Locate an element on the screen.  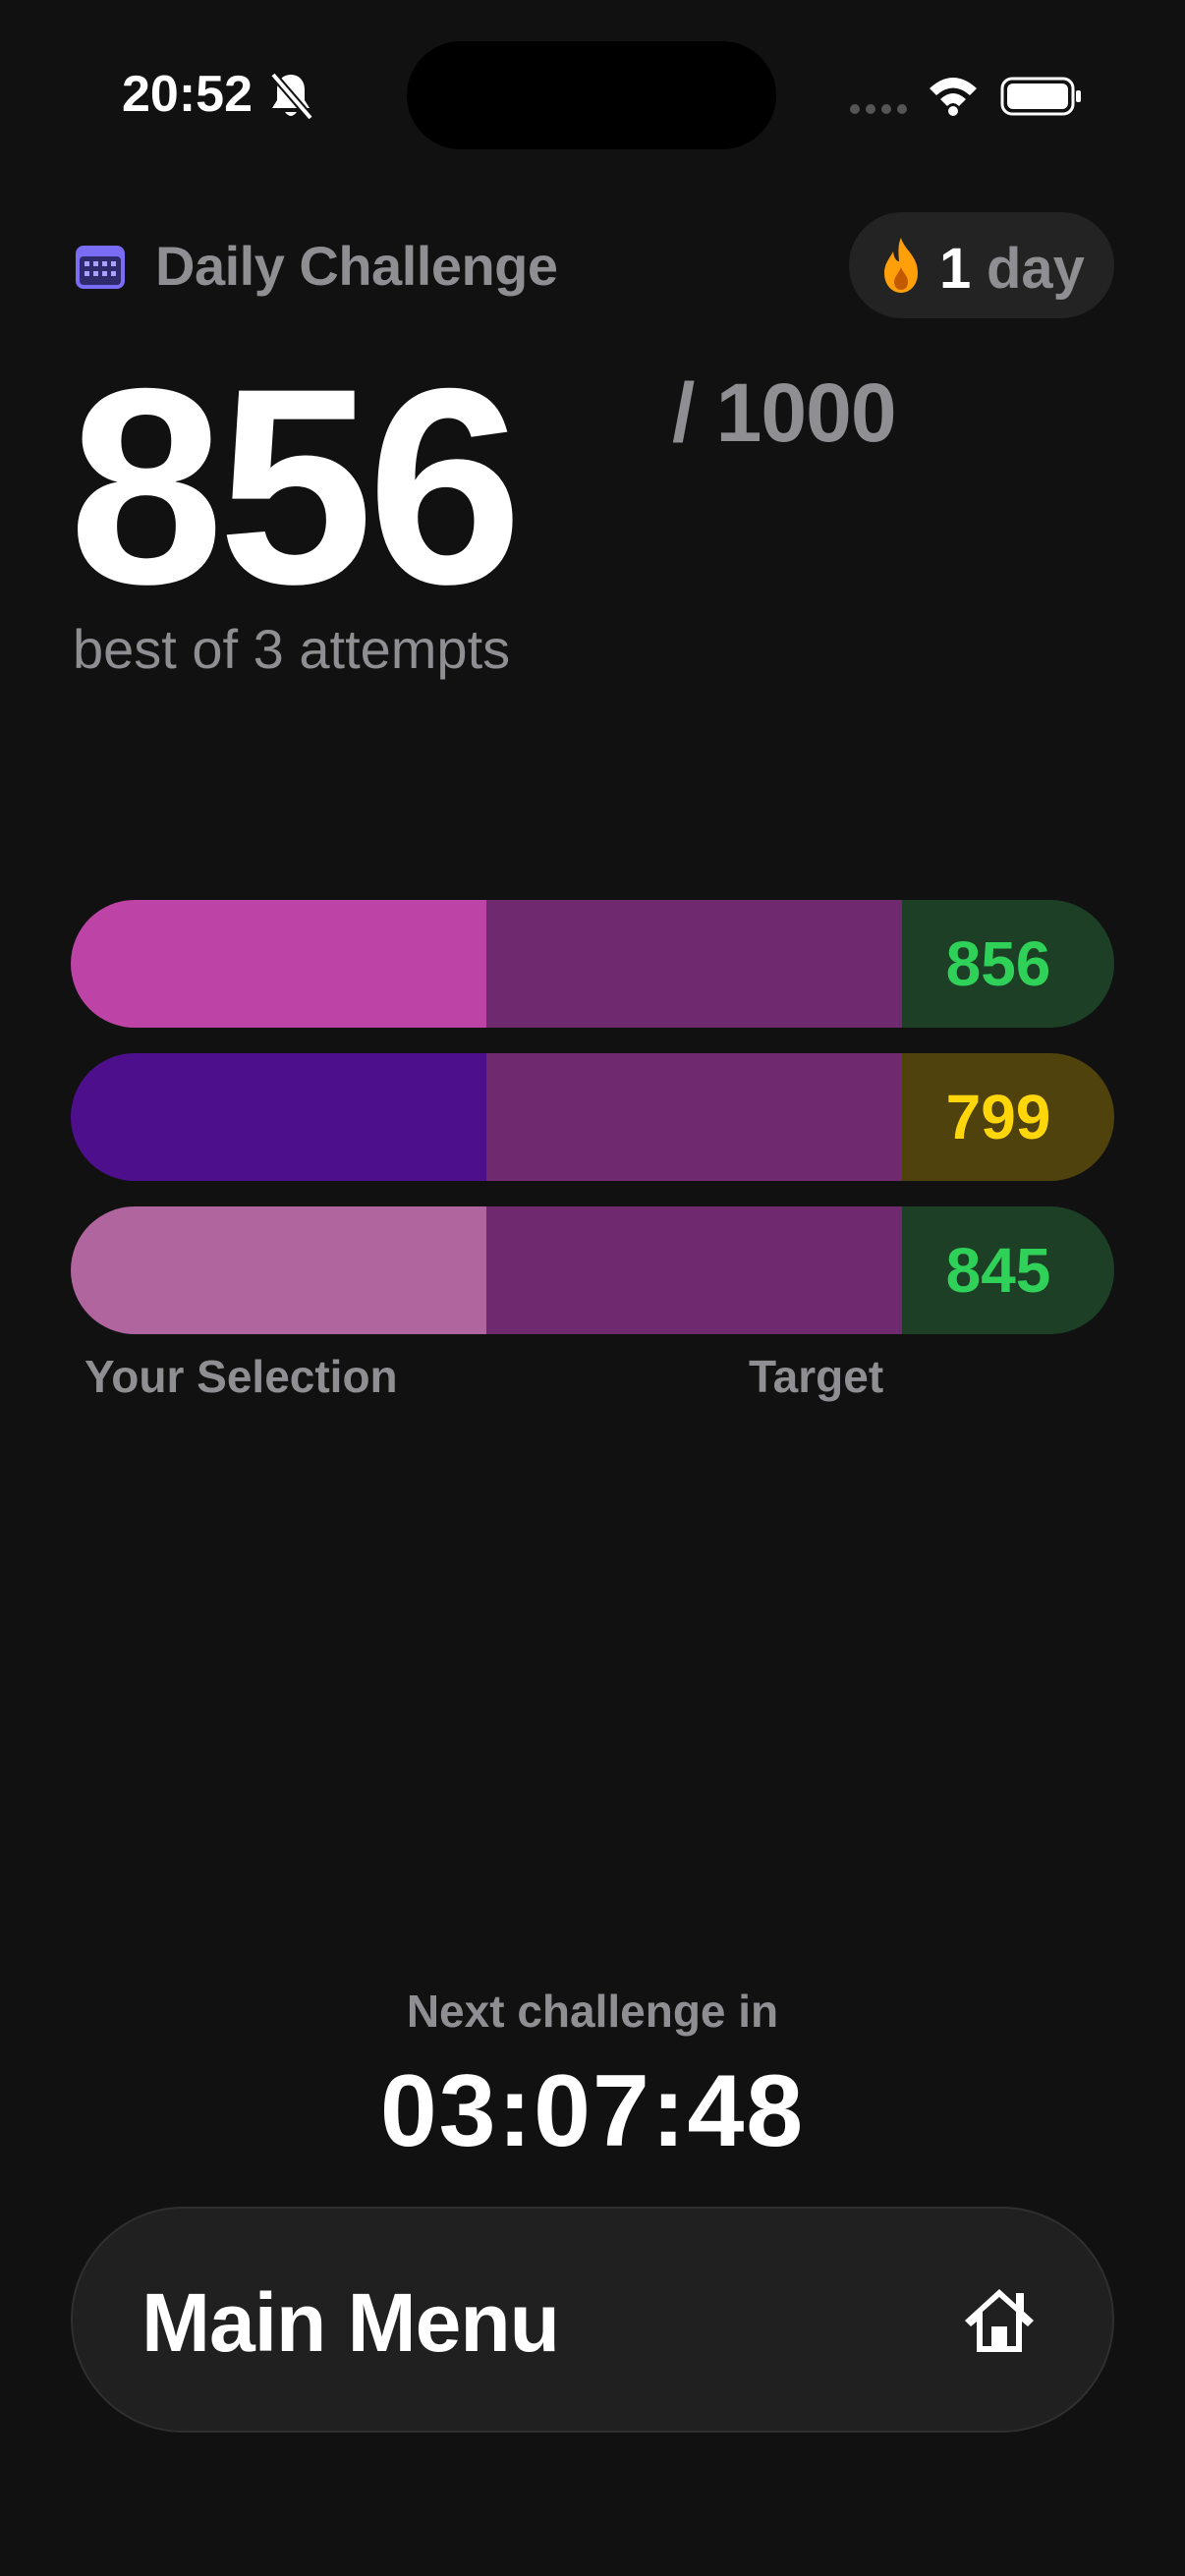
streak-unit: day is located at coordinates (1036, 269).